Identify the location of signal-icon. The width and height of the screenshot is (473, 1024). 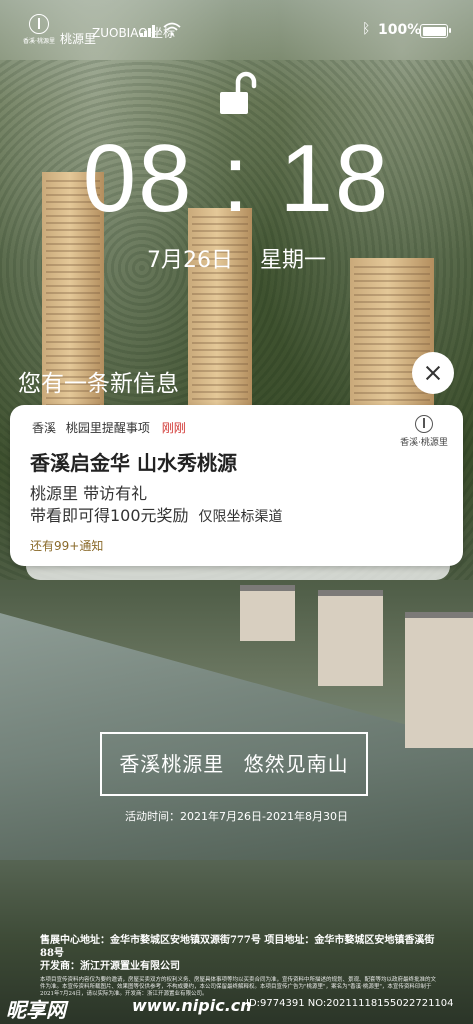
(148, 31).